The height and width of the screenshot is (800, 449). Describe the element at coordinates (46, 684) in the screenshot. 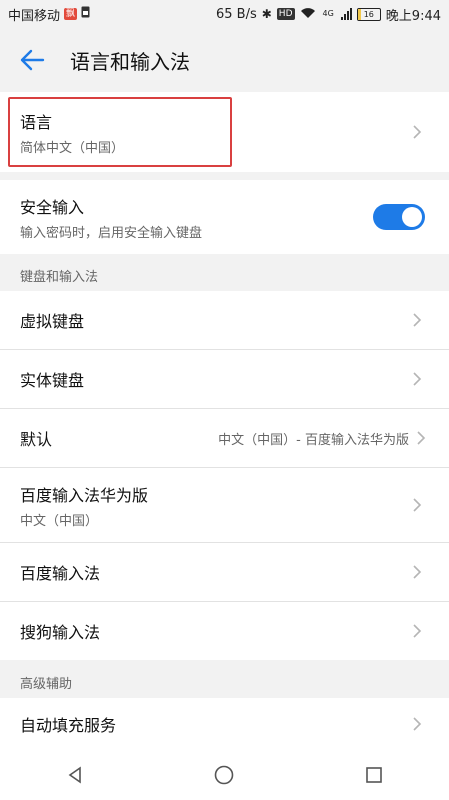

I see `advanced-section-header: 高级辅助` at that location.